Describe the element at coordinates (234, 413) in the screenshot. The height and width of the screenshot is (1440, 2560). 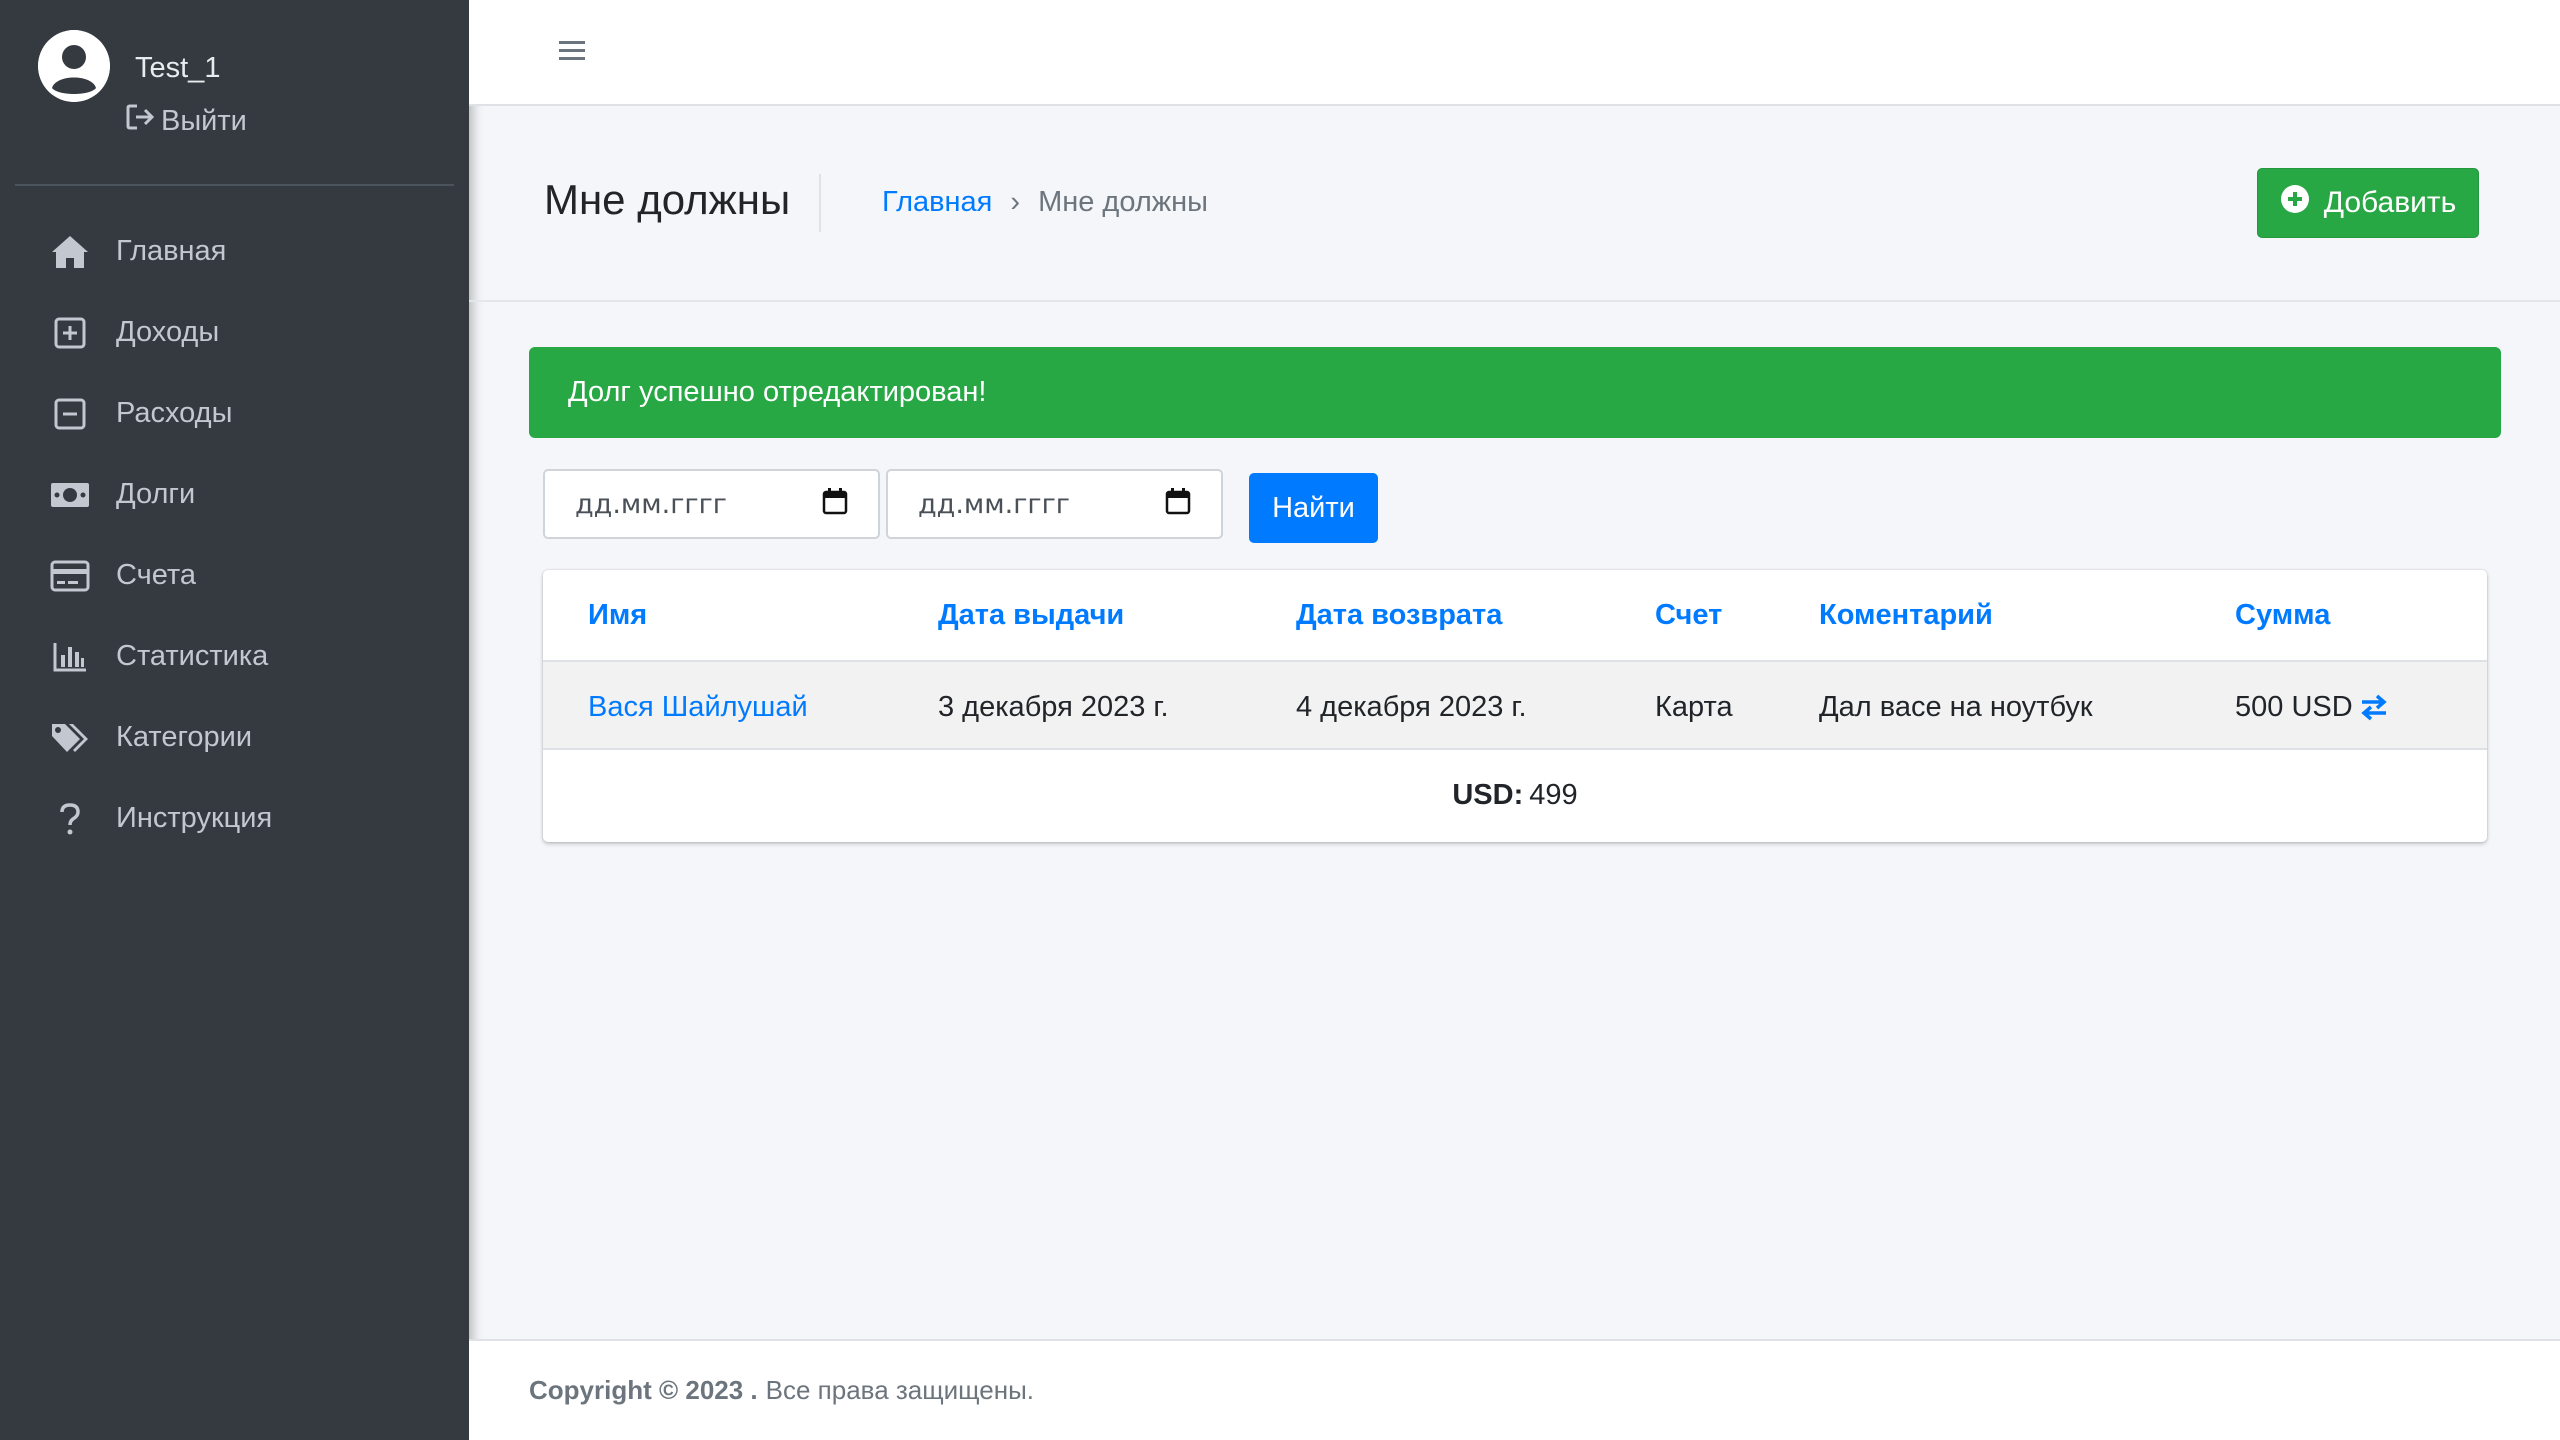
I see `sidebar-item-expenses: Расходы` at that location.